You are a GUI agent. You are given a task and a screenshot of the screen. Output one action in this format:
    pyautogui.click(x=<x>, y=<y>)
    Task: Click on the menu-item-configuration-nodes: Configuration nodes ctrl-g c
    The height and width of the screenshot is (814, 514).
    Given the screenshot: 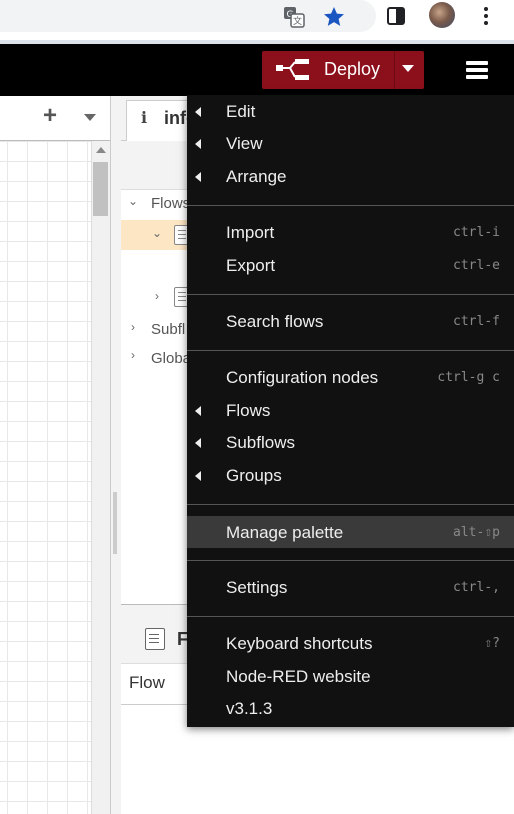 What is the action you would take?
    pyautogui.click(x=350, y=377)
    